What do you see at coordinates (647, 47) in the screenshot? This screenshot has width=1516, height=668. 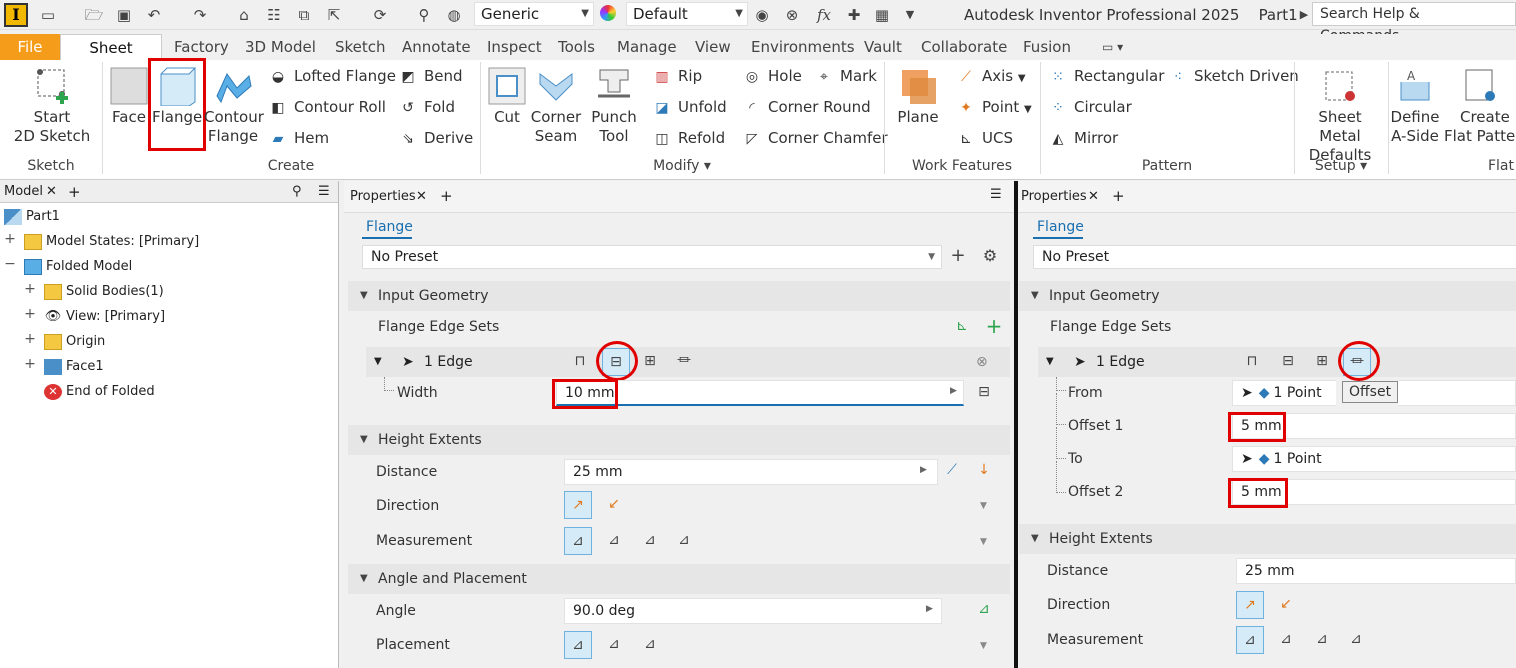 I see `tab-manage: Manage` at bounding box center [647, 47].